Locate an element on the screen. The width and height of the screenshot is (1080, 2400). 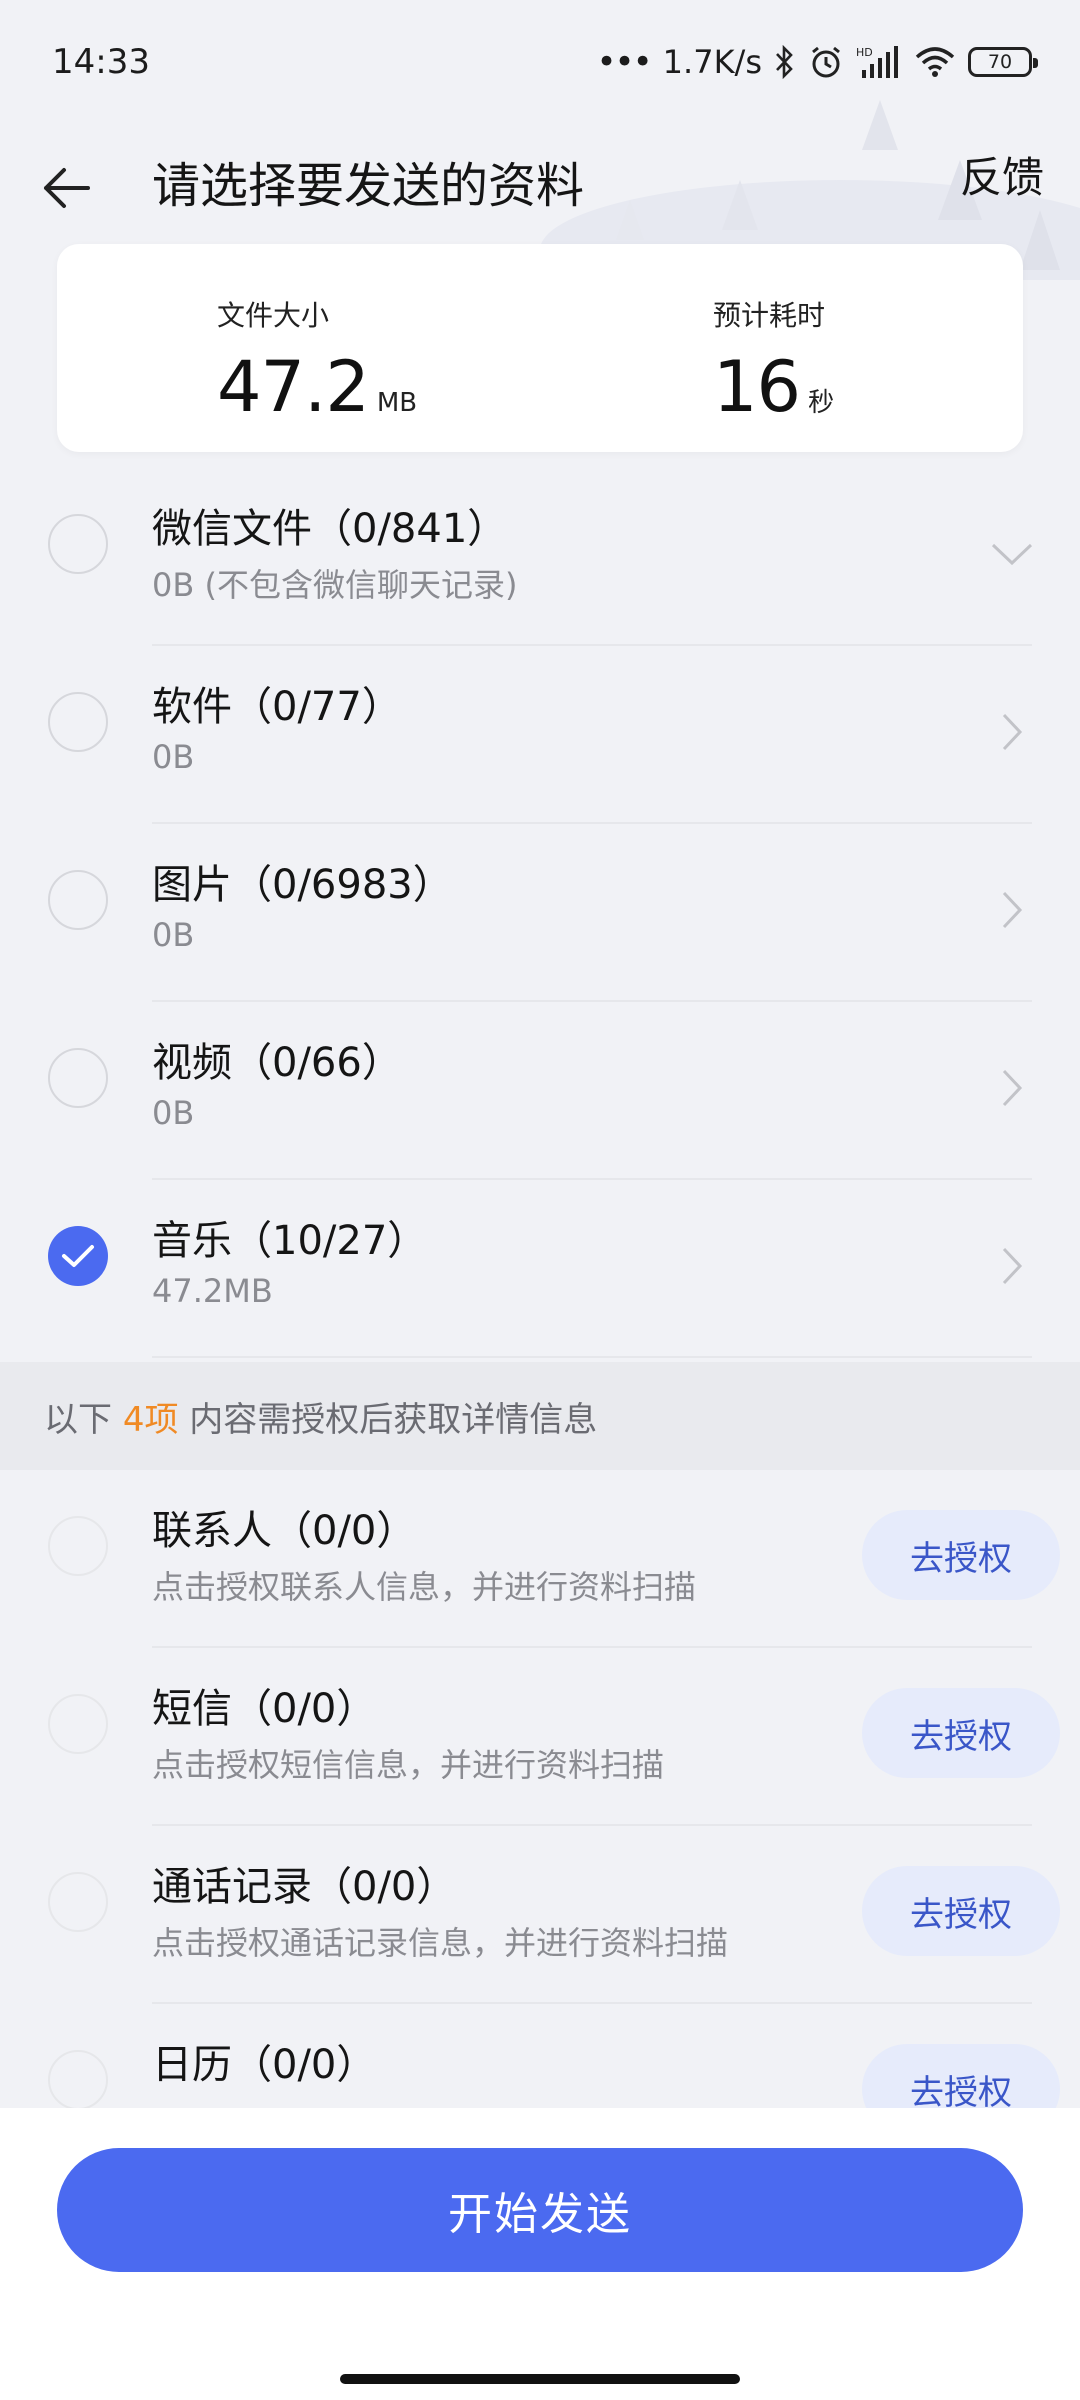
auth-subtitle: 点击授权短信信息，并进行资料扫描 is located at coordinates (408, 1765).